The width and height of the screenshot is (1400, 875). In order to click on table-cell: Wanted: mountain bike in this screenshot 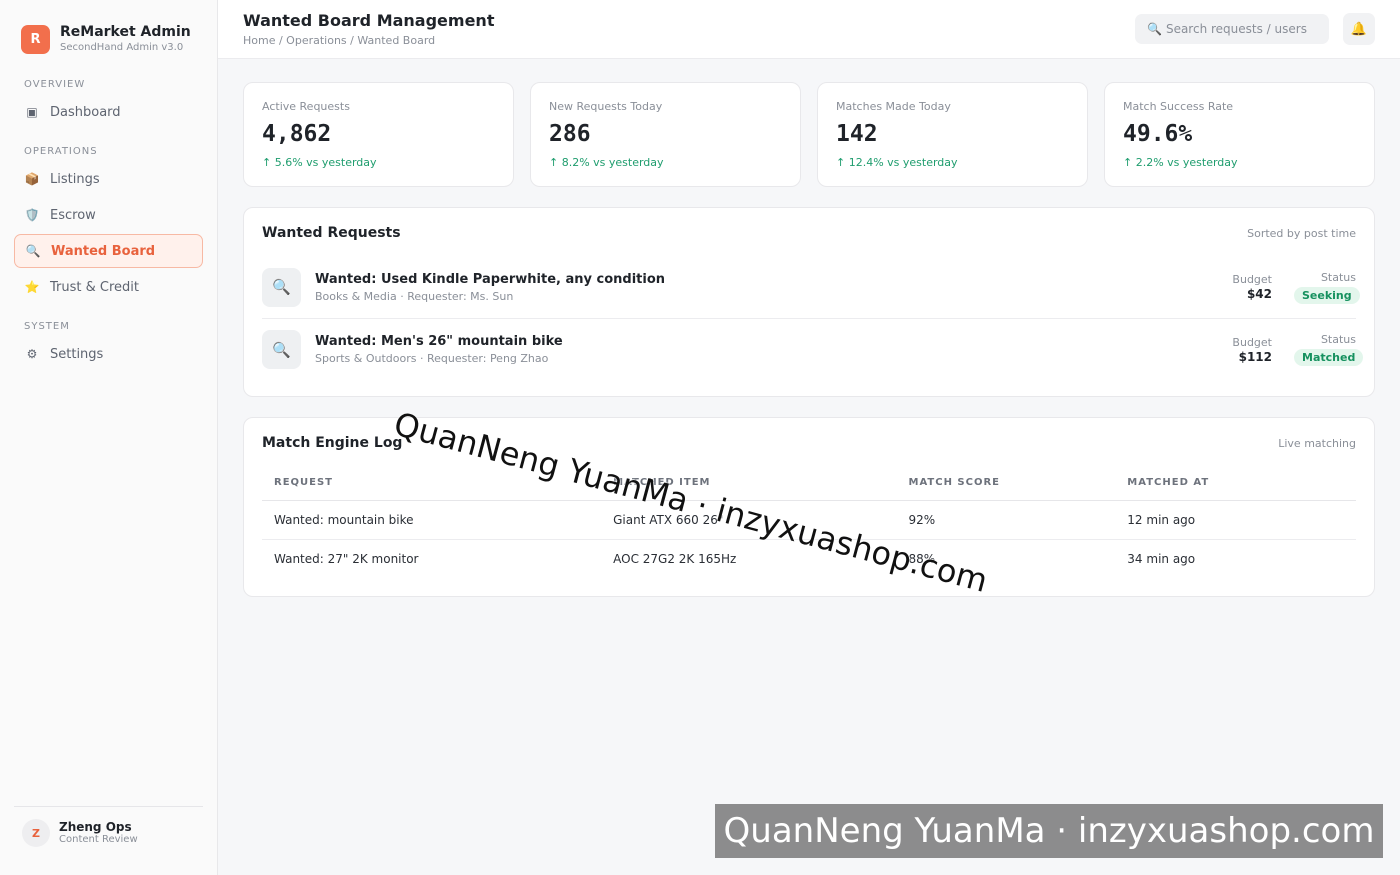, I will do `click(344, 519)`.